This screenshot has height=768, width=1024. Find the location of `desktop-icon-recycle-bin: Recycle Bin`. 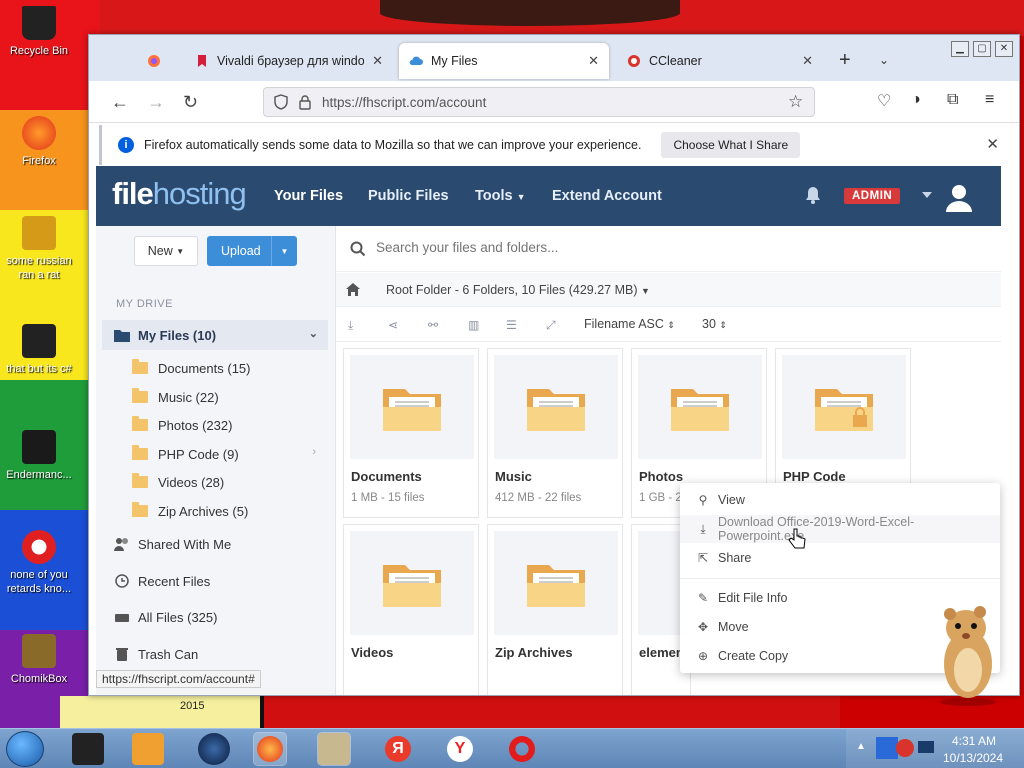

desktop-icon-recycle-bin: Recycle Bin is located at coordinates (39, 32).